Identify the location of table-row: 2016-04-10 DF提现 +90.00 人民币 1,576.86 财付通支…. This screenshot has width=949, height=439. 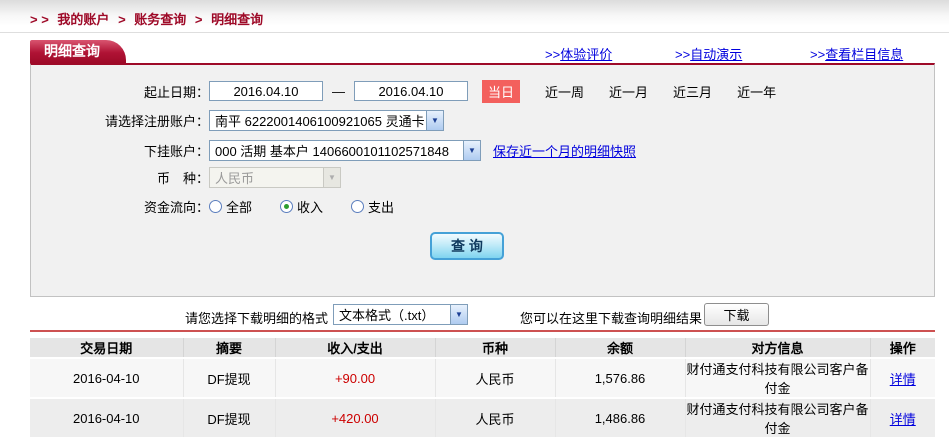
(482, 378).